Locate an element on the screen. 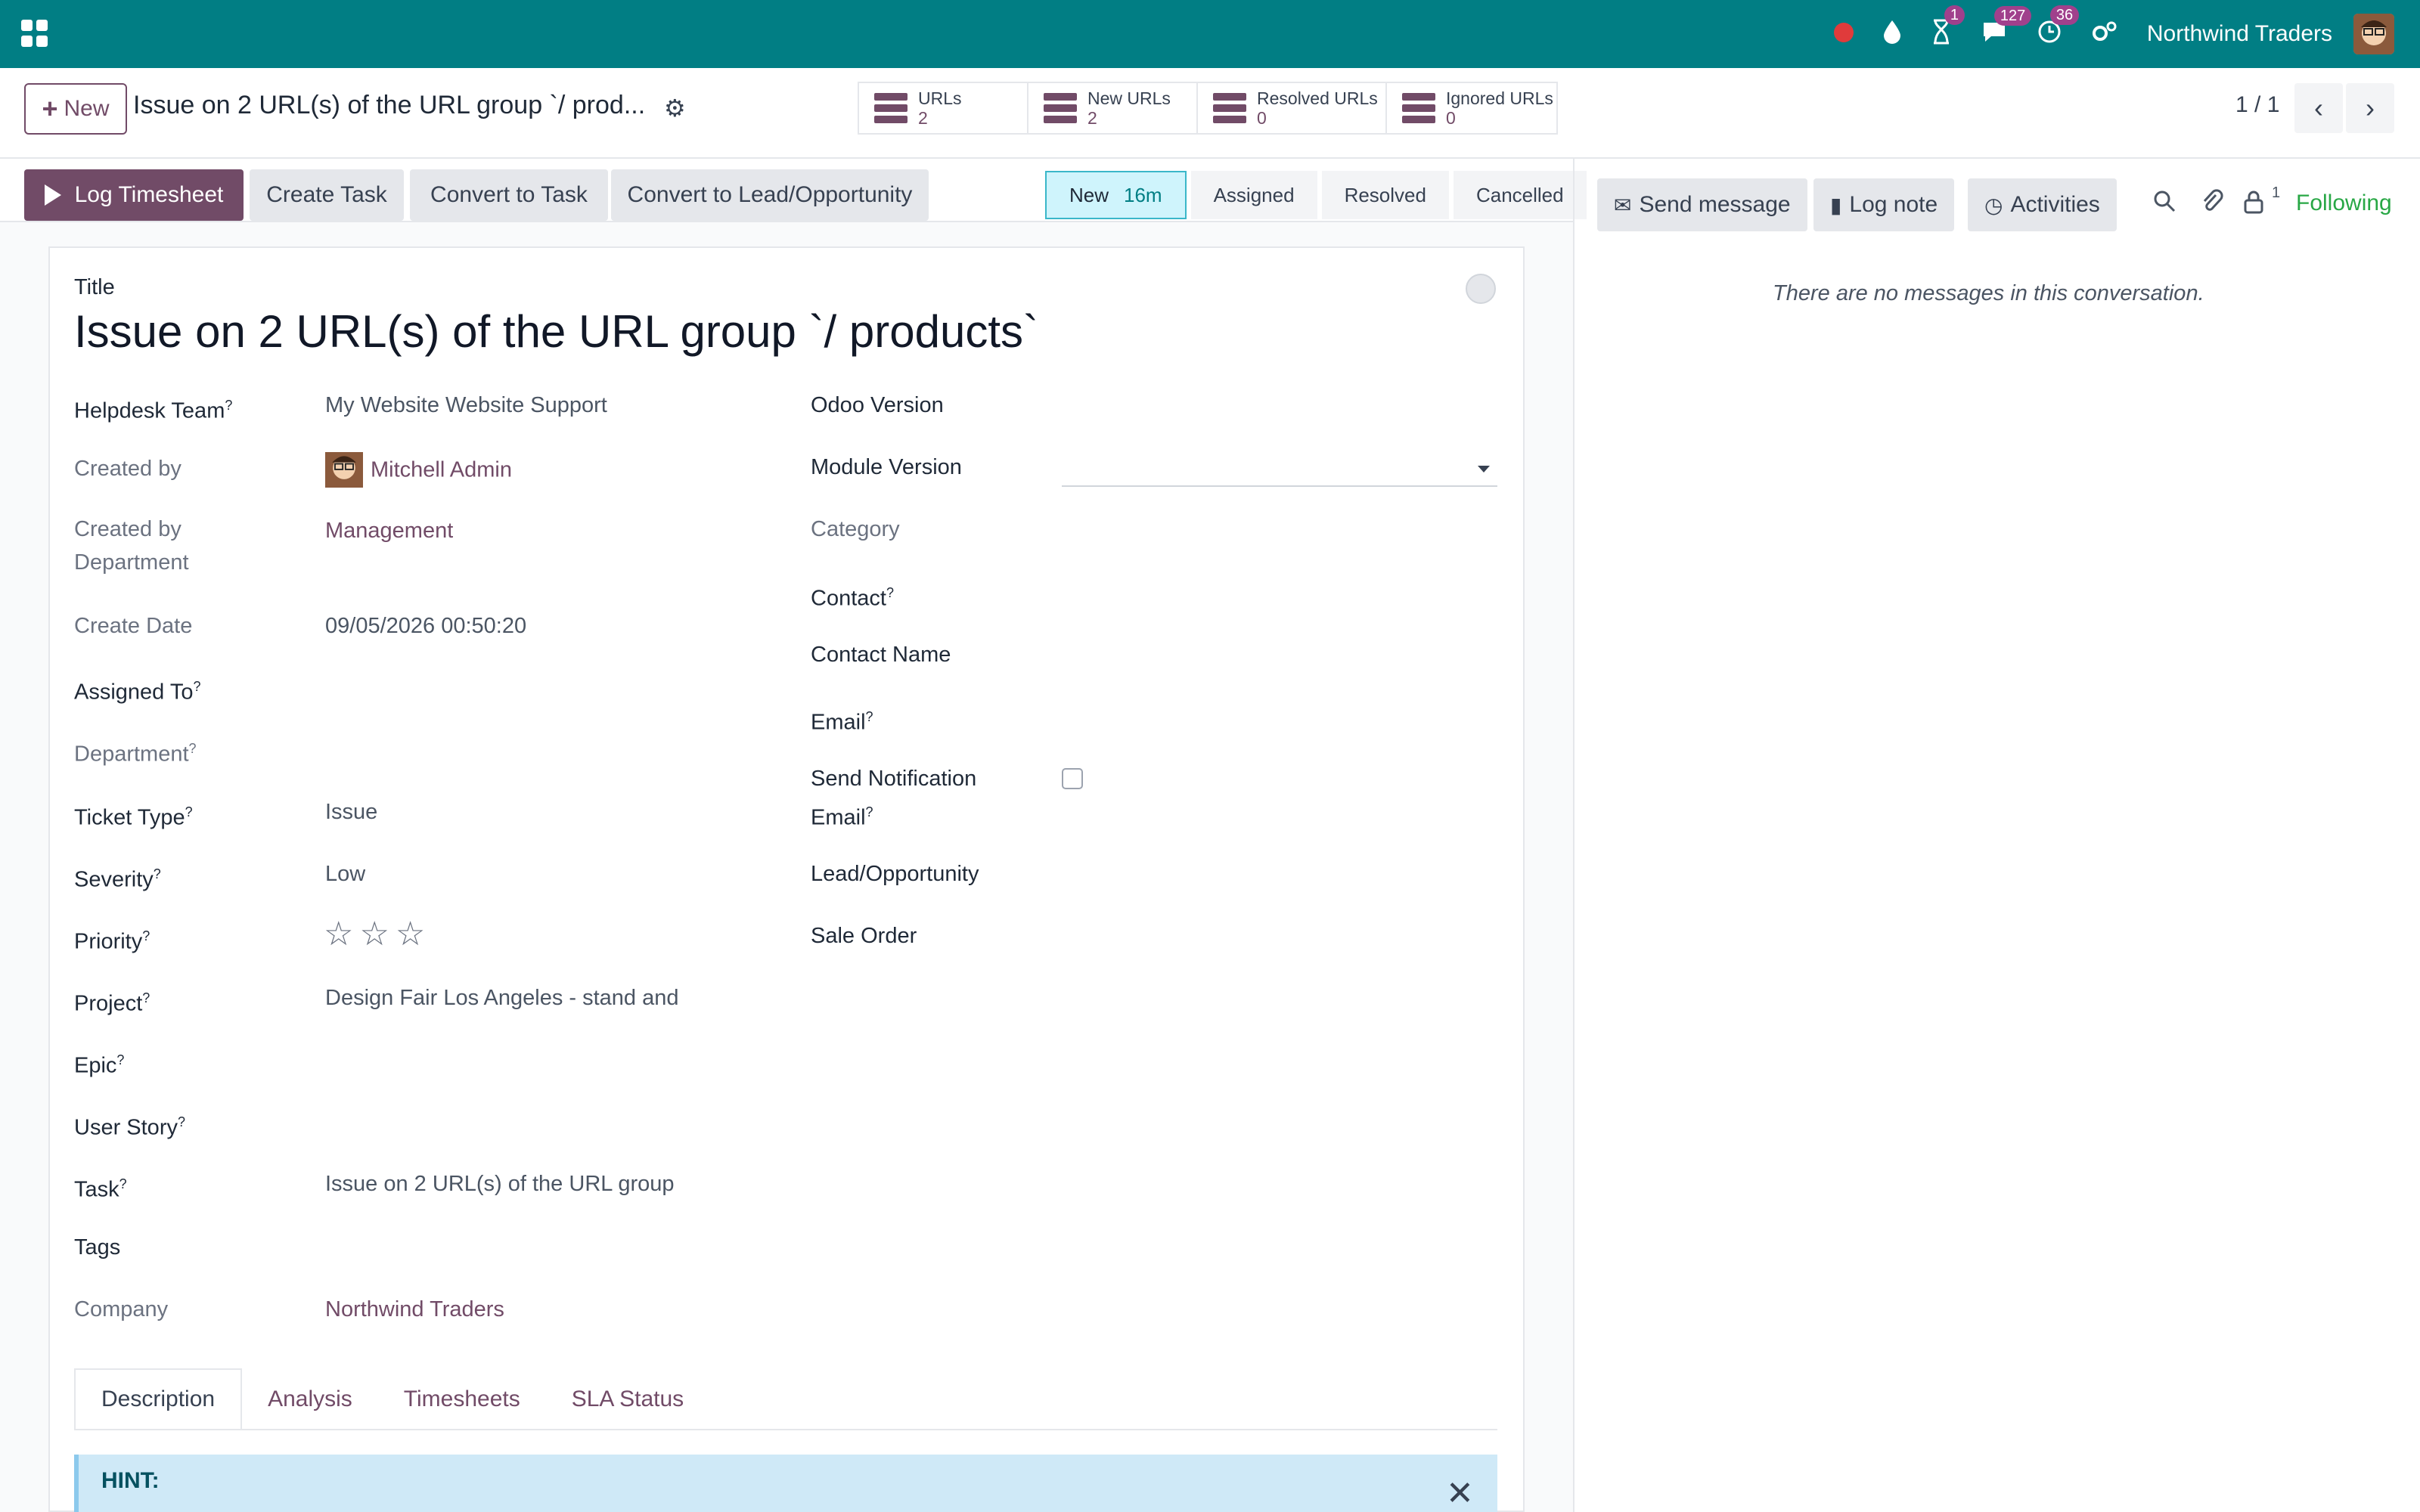 The width and height of the screenshot is (2420, 1512). tab-timesheets: Timesheets is located at coordinates (462, 1399).